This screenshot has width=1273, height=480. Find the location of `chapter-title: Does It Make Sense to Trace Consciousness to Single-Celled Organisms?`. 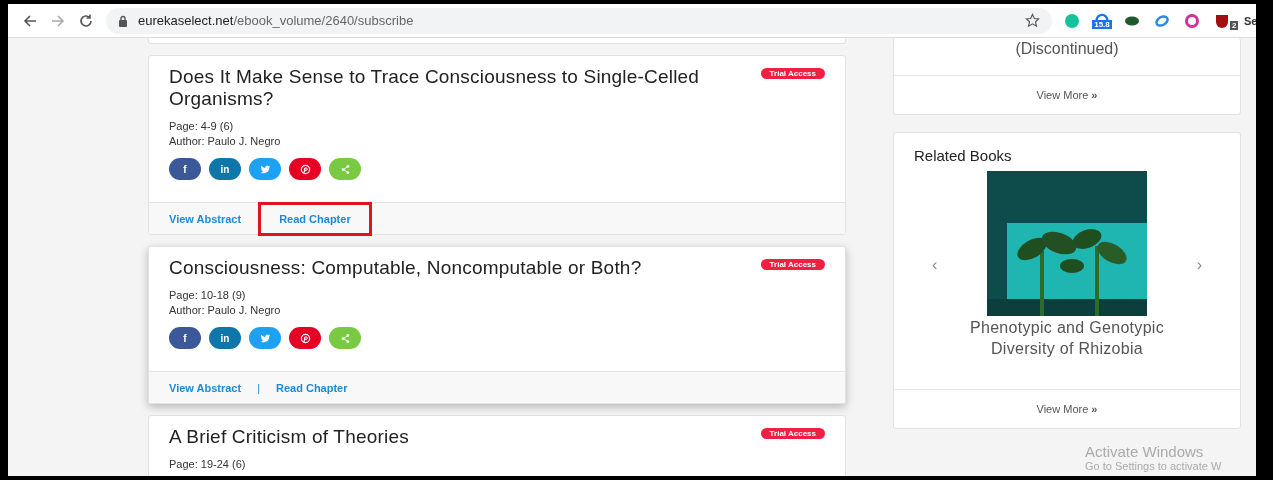

chapter-title: Does It Make Sense to Trace Consciousness to Single-Celled Organisms? is located at coordinates (461, 88).